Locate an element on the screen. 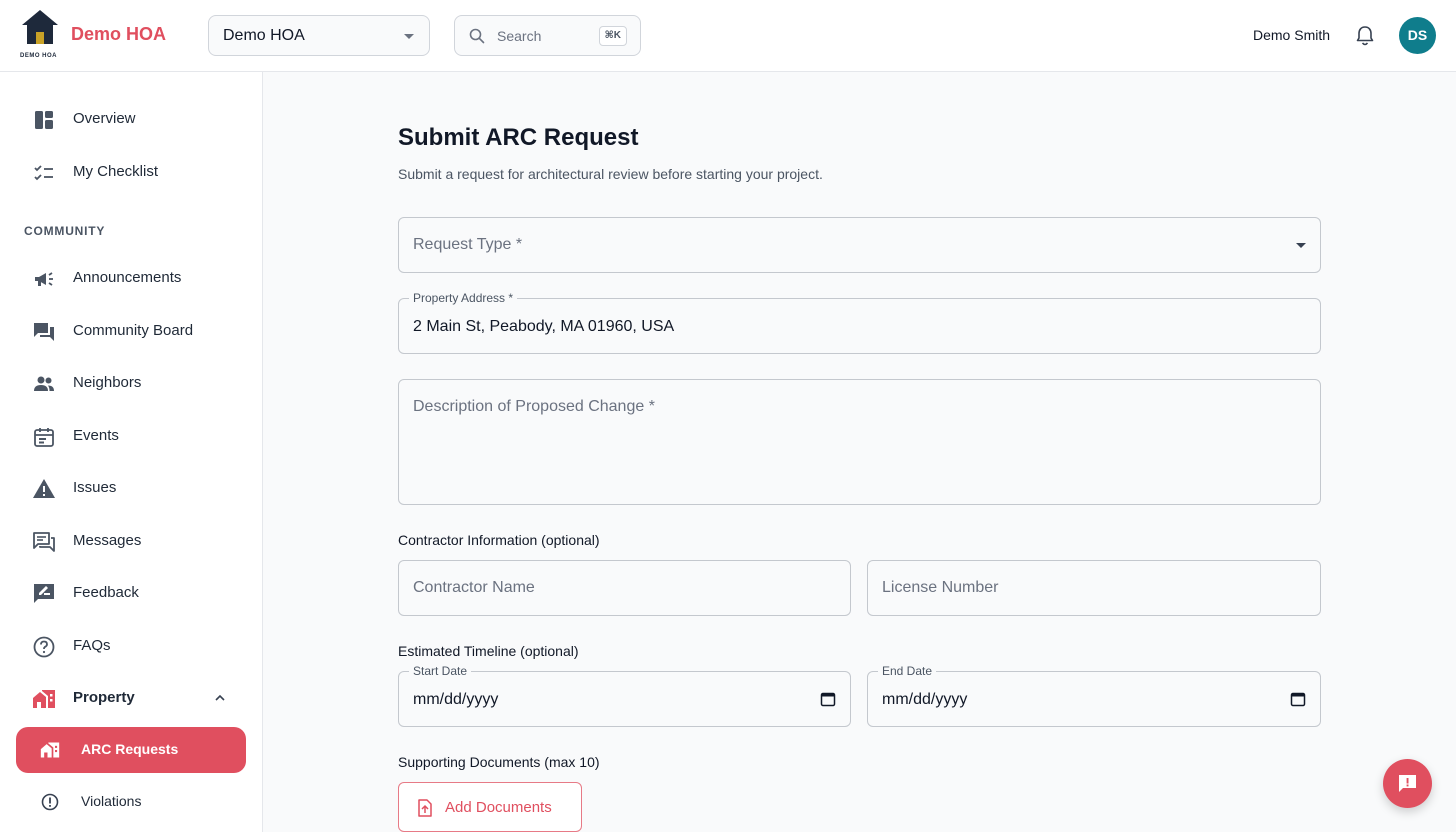  sidebar-item-messages: Messages is located at coordinates (131, 541).